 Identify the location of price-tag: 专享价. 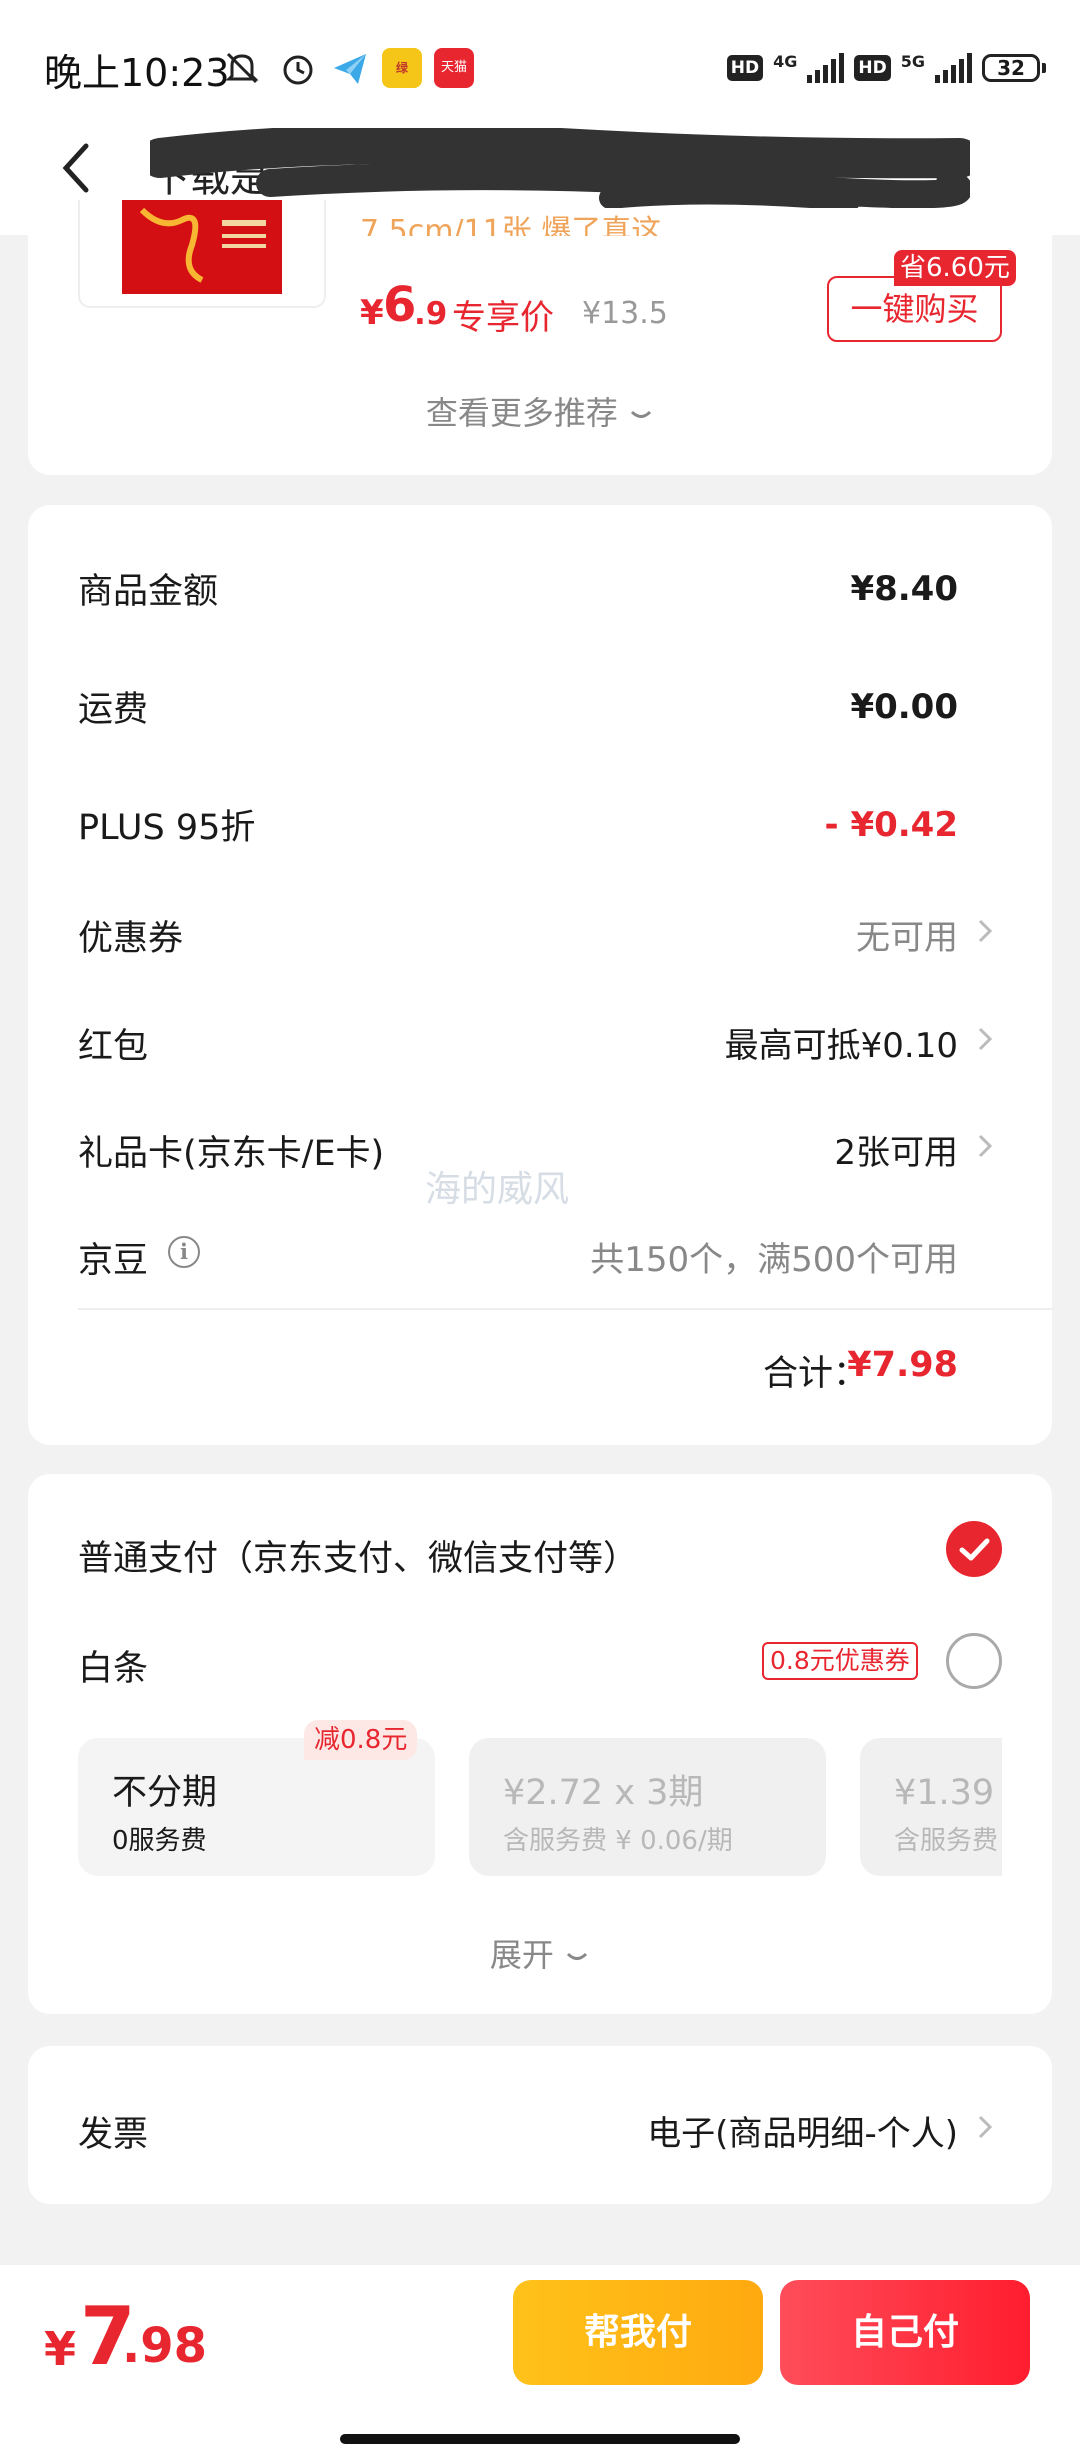
(503, 318).